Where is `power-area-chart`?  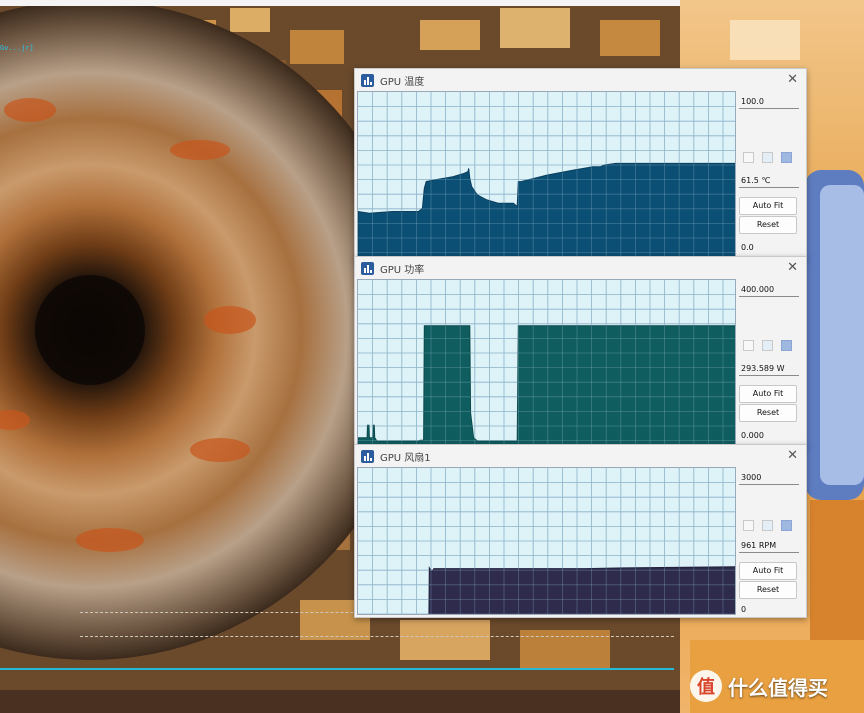
power-area-chart is located at coordinates (546, 362).